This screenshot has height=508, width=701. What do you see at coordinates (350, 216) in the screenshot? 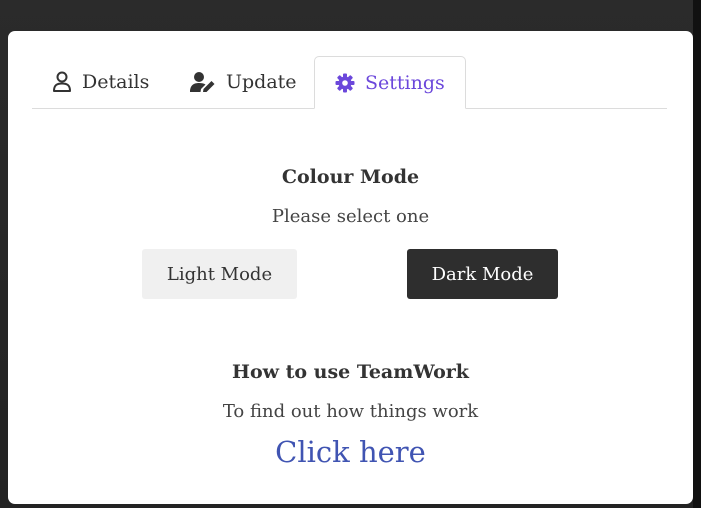
I see `colour-mode-subtitle: Please select one` at bounding box center [350, 216].